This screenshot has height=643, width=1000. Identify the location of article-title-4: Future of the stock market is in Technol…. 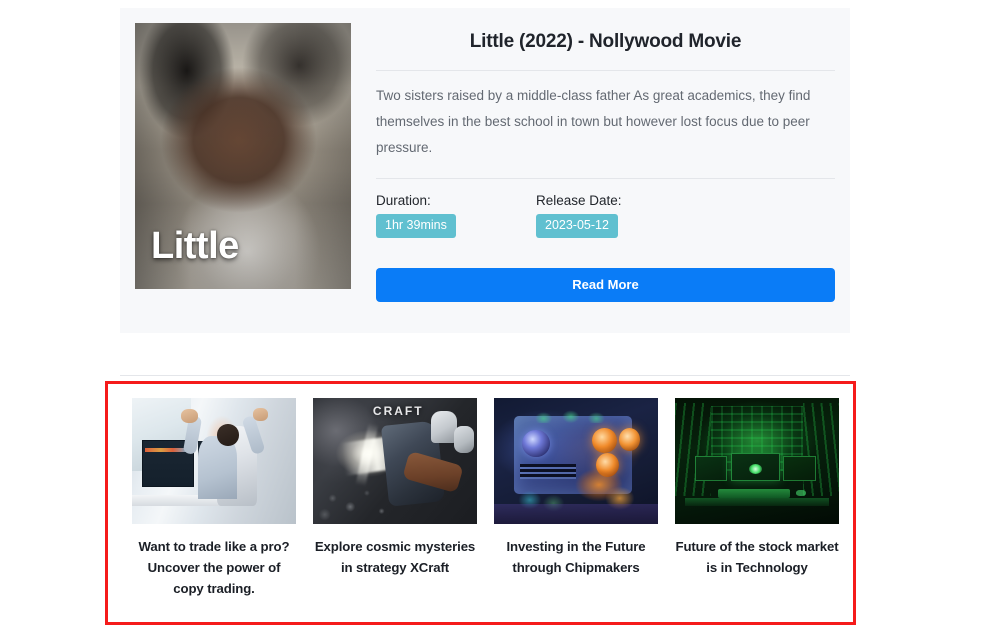
(757, 557).